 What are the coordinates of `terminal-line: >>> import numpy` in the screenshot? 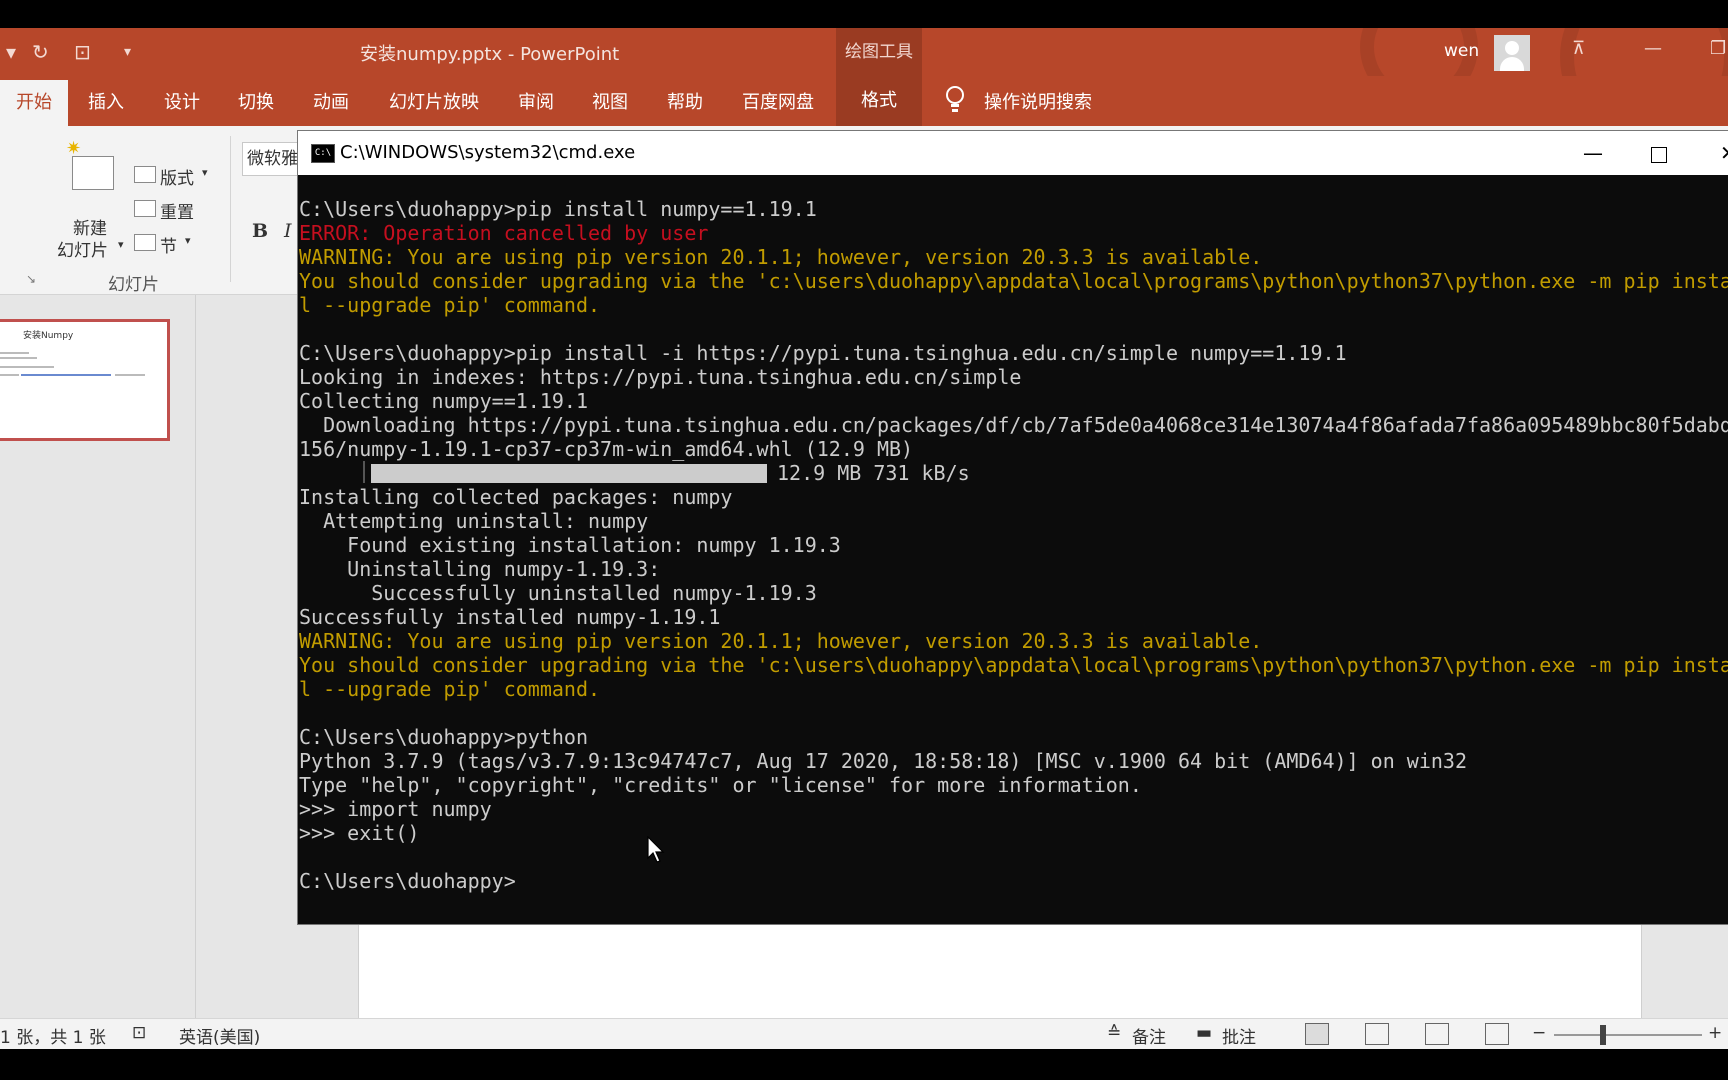 It's located at (395, 809).